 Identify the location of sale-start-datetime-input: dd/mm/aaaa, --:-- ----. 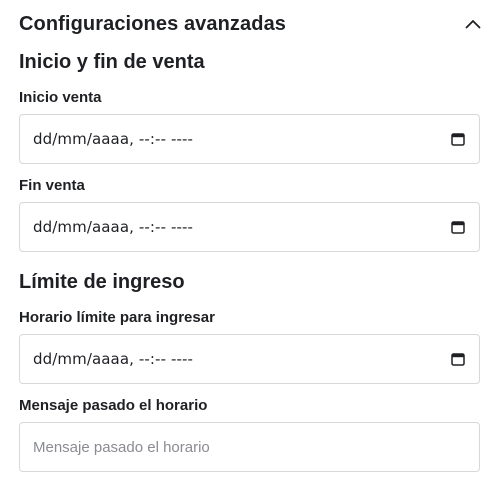
(249, 139).